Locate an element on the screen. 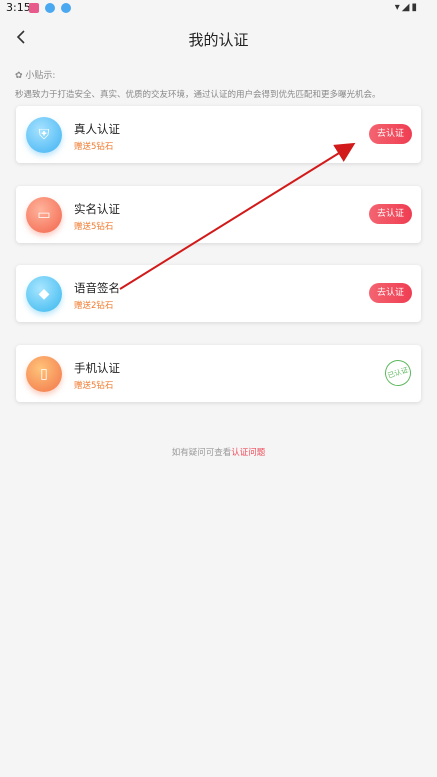 This screenshot has height=777, width=437. tip-label: ✿ 小贴示: is located at coordinates (35, 76).